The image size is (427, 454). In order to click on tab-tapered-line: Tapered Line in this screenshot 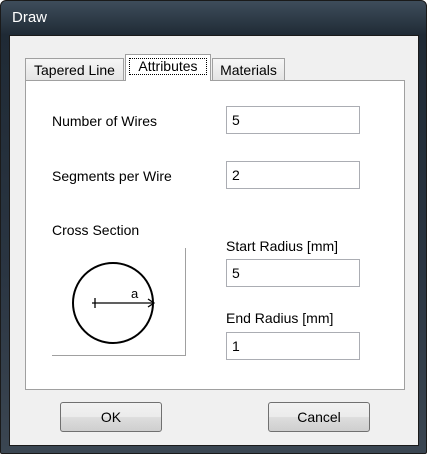, I will do `click(74, 69)`.